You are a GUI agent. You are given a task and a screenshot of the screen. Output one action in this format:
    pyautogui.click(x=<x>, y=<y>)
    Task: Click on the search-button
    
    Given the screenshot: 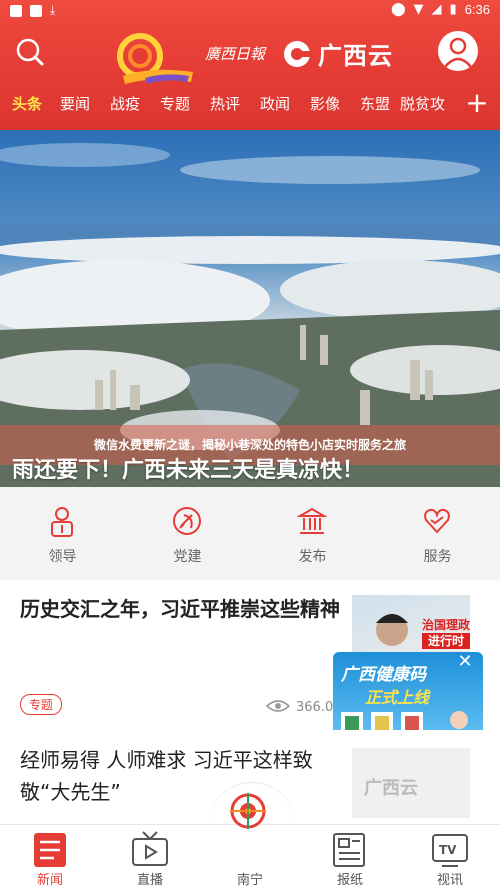 What is the action you would take?
    pyautogui.click(x=30, y=52)
    